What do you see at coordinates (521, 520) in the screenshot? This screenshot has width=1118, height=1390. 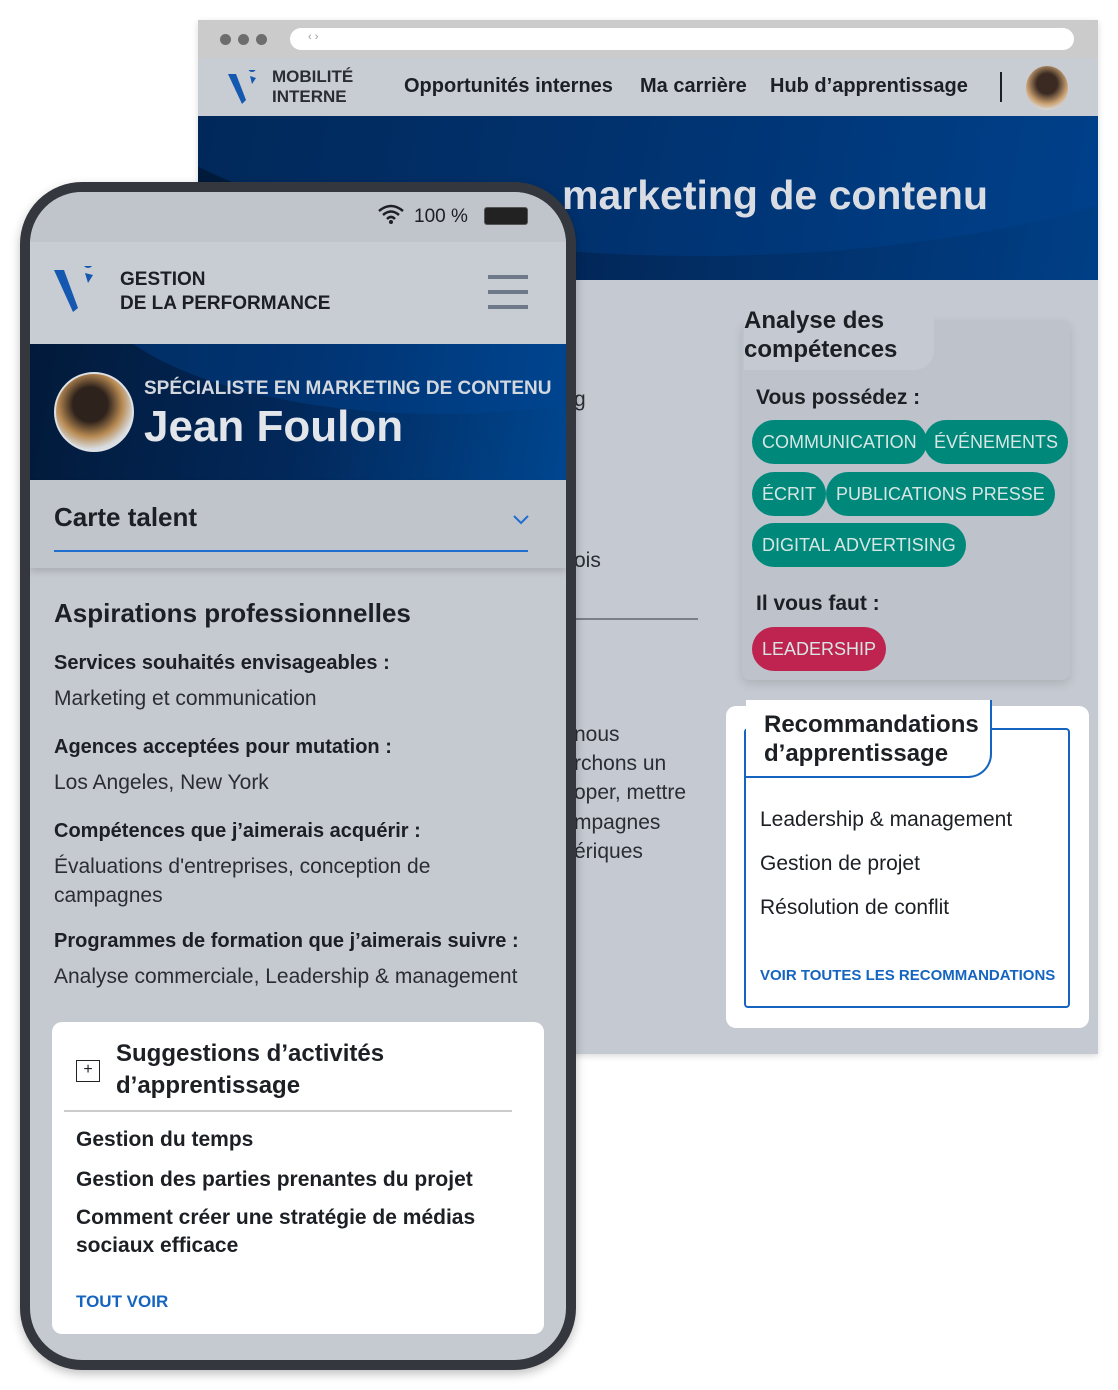 I see `chevron-down-icon` at bounding box center [521, 520].